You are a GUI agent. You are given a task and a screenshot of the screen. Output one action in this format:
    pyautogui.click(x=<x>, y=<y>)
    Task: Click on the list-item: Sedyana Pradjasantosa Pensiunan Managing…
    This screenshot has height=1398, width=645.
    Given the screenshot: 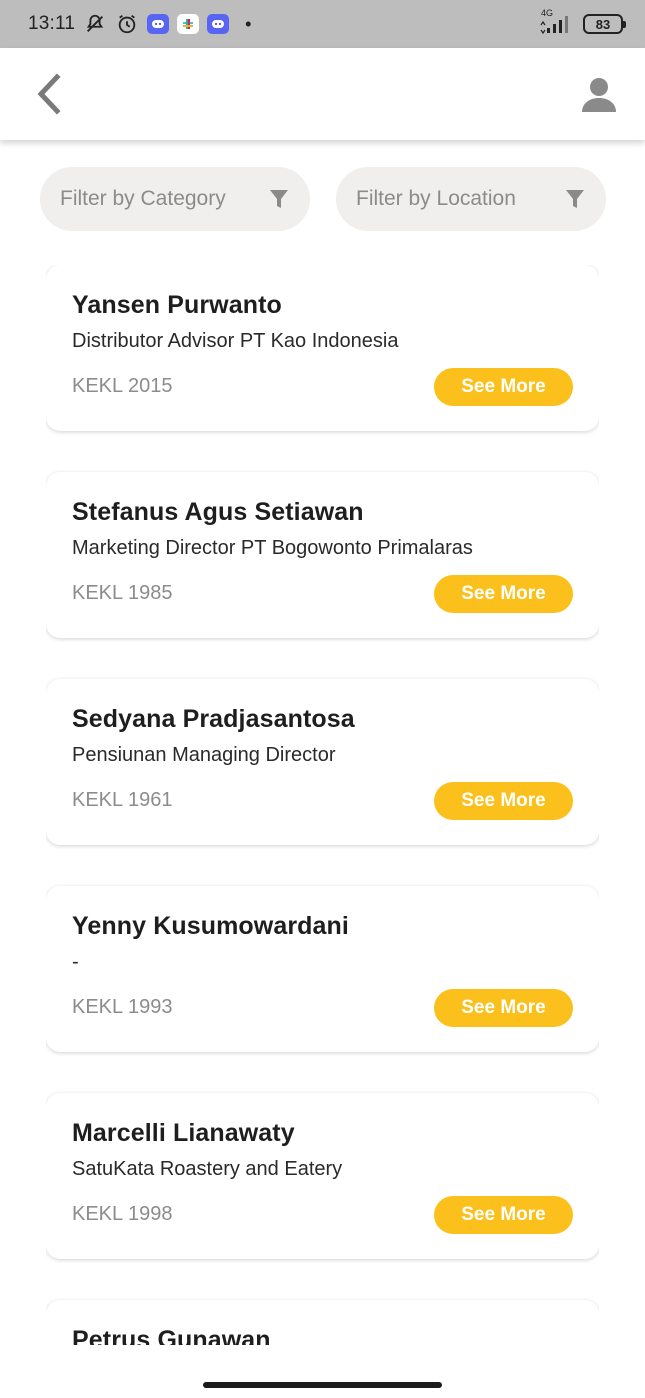 What is the action you would take?
    pyautogui.click(x=322, y=762)
    